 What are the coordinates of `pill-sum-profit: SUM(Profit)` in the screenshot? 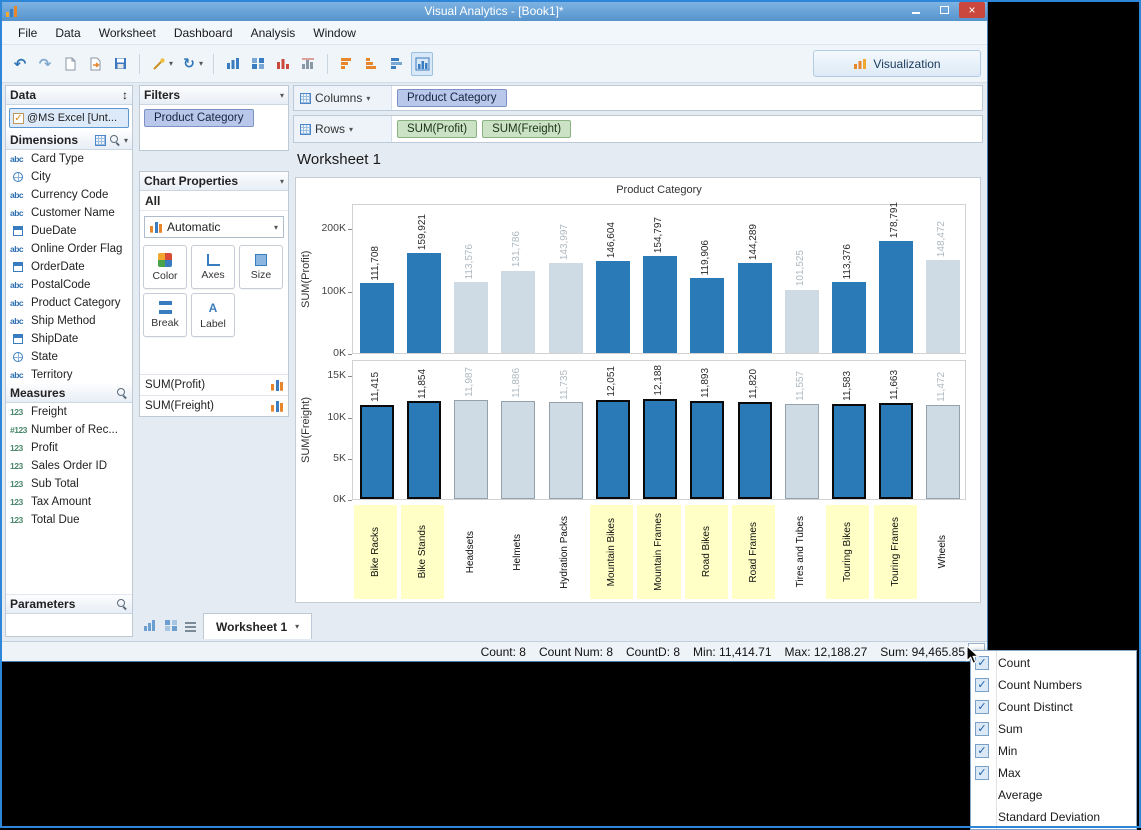 It's located at (437, 129).